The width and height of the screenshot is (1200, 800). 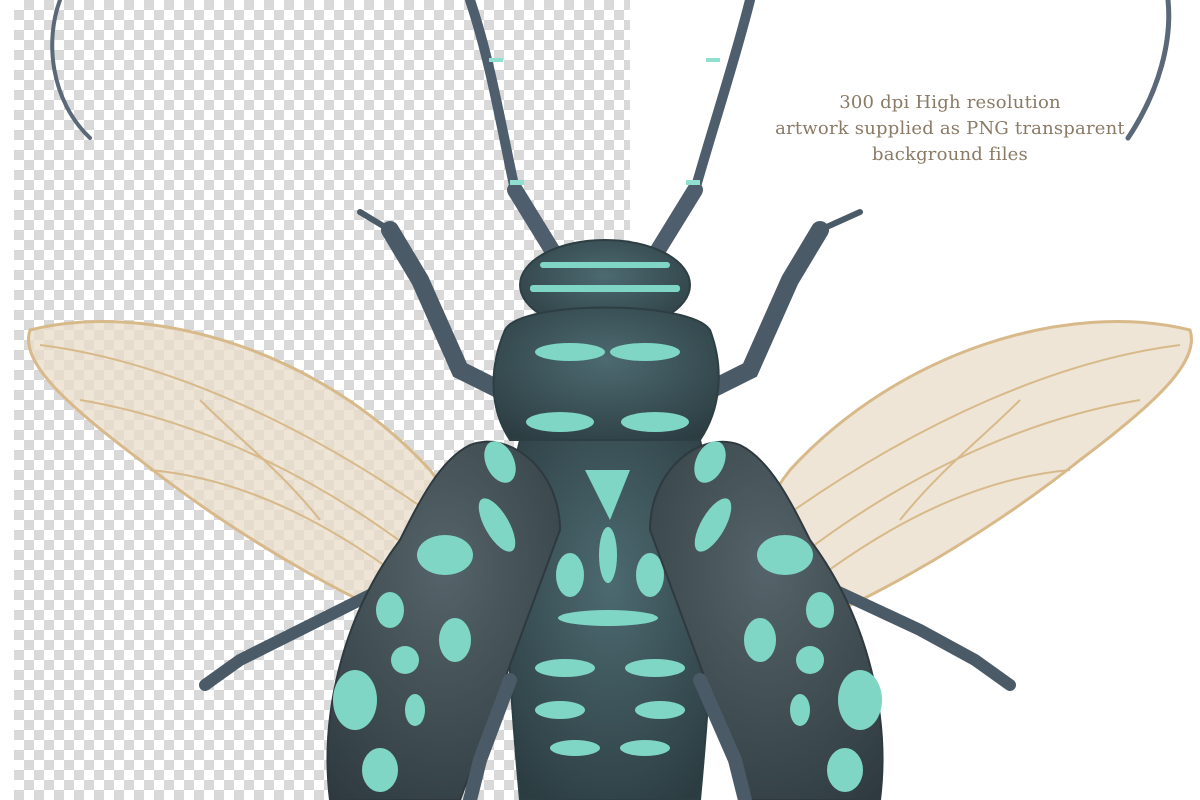 What do you see at coordinates (782, 304) in the screenshot?
I see `front-leg-right` at bounding box center [782, 304].